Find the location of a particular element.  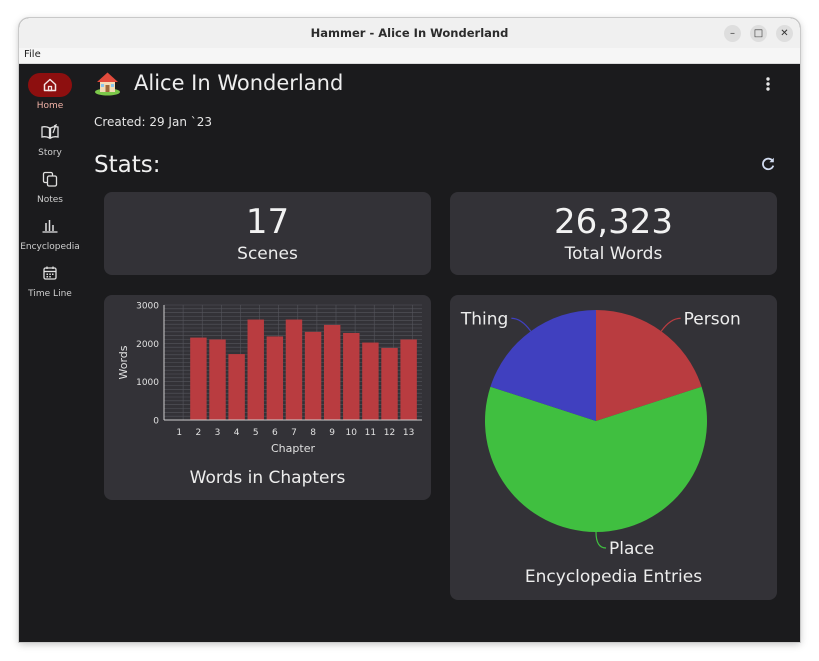

title-bar: Hammer - Alice In Wonderland – □ ✕ is located at coordinates (409, 33).